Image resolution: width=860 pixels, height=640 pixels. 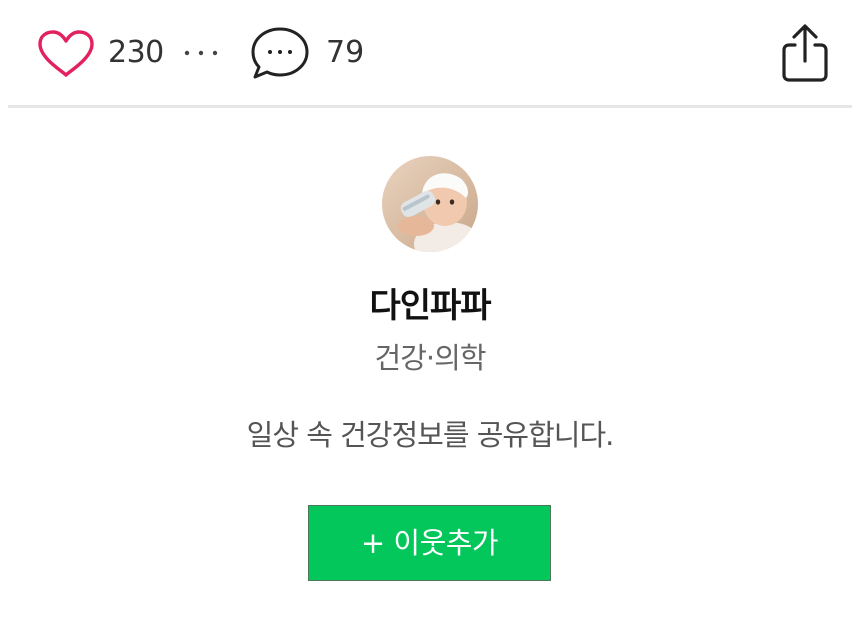 I want to click on add-neighbor-label: + 이웃추가, so click(x=429, y=543).